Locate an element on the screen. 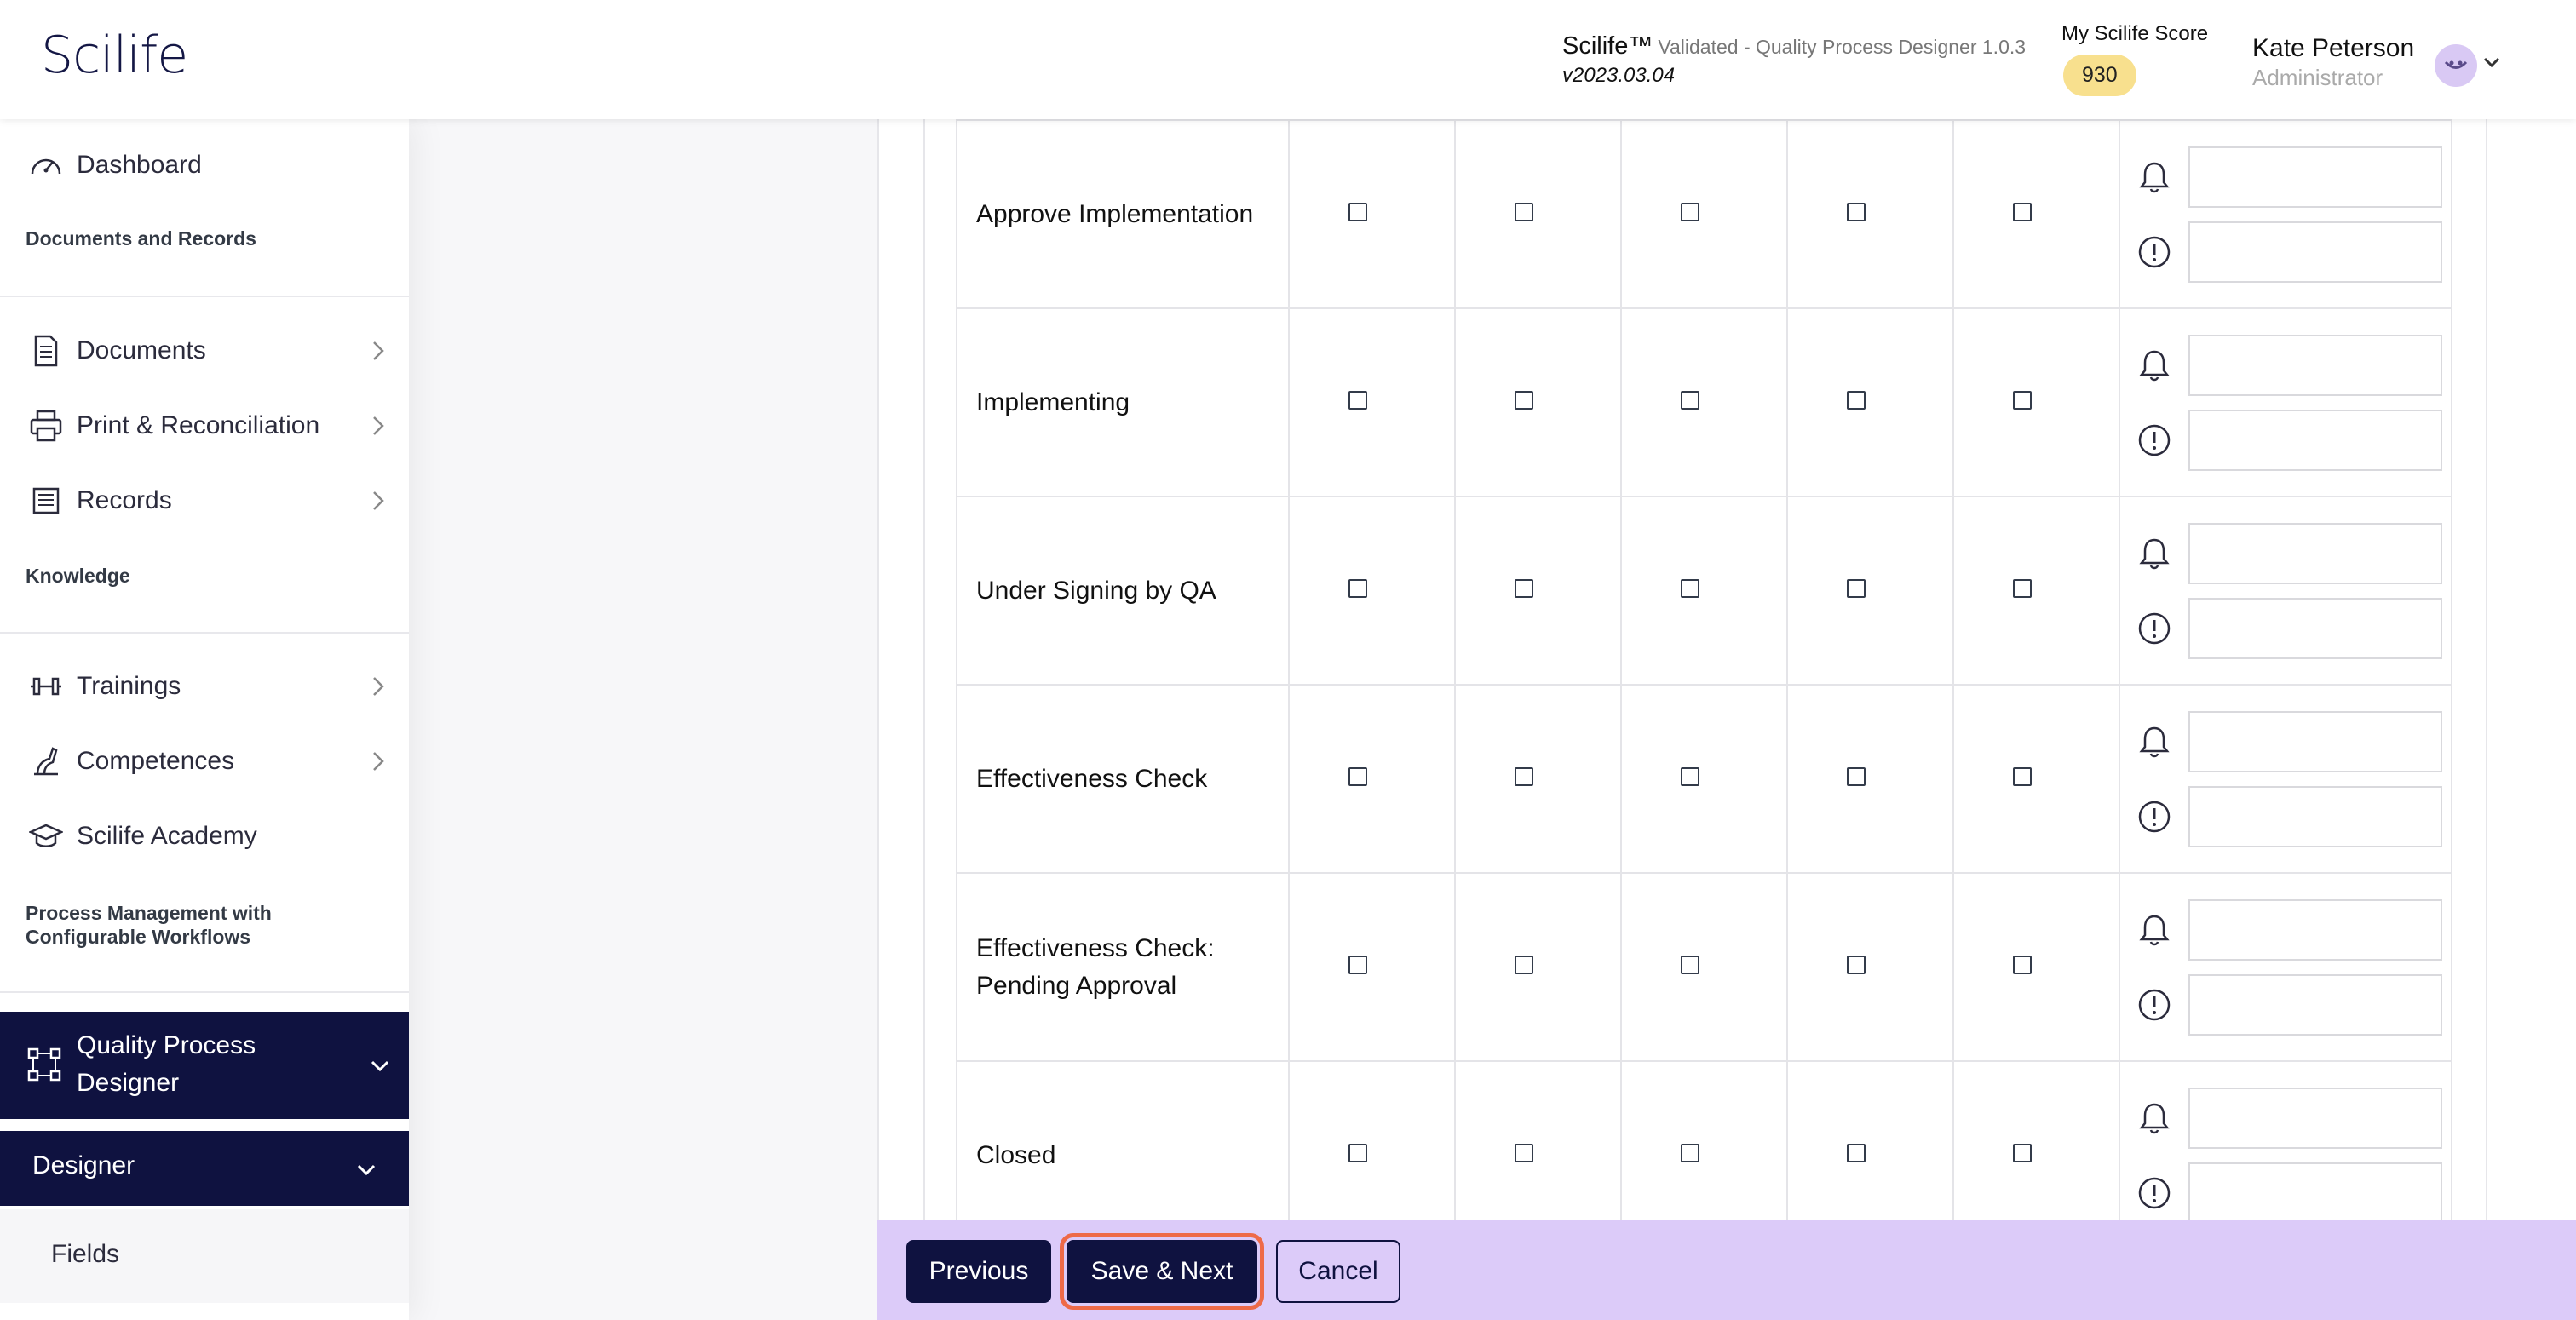  sidebar-item-label: Records is located at coordinates (125, 500).